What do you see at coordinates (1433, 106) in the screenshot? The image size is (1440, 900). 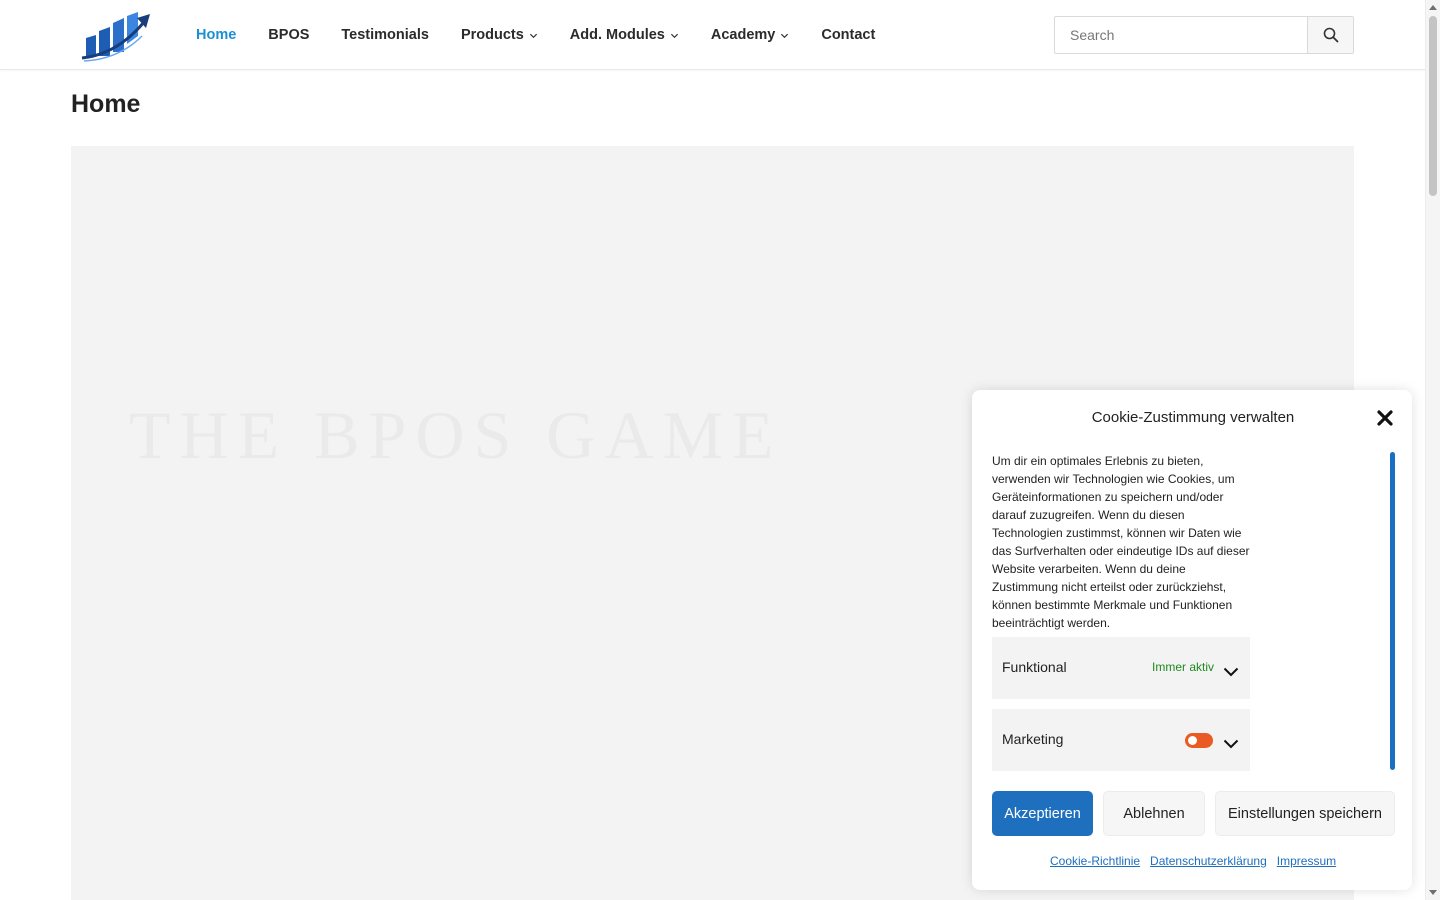 I see `scrollbar-thumb` at bounding box center [1433, 106].